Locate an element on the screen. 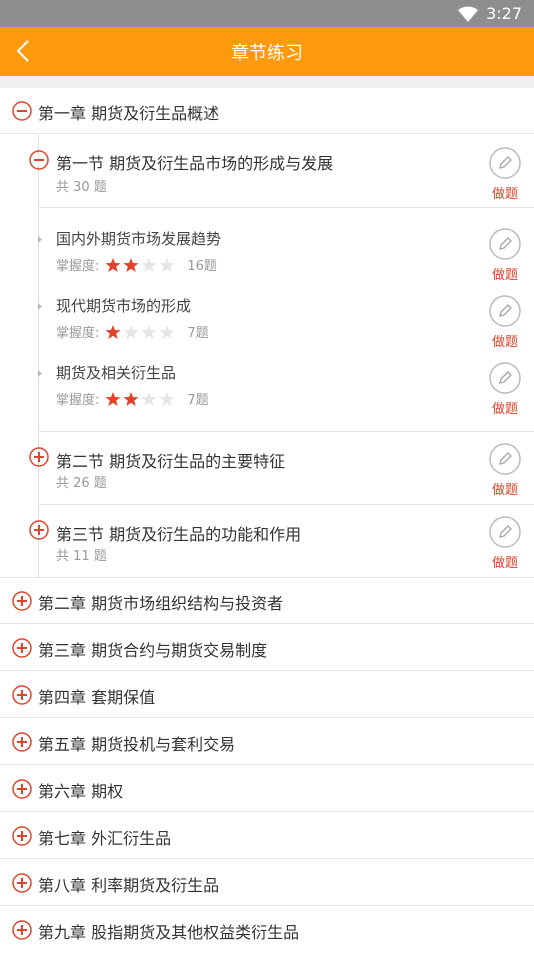  section-row-1: 第一节 期货及衍生品市场的形成与发展 共 30 题 做题 is located at coordinates (267, 171).